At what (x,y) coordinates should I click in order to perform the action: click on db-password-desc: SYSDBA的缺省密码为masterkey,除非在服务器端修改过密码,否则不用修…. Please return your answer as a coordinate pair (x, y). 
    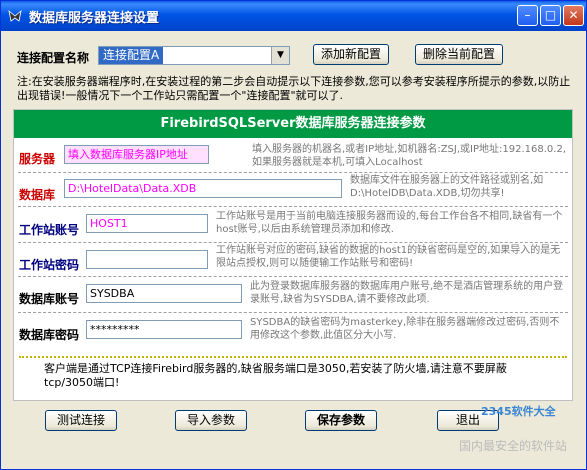
    Looking at the image, I should click on (405, 329).